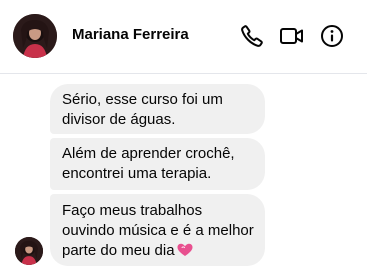 The image size is (367, 277). What do you see at coordinates (252, 36) in the screenshot?
I see `phone-icon` at bounding box center [252, 36].